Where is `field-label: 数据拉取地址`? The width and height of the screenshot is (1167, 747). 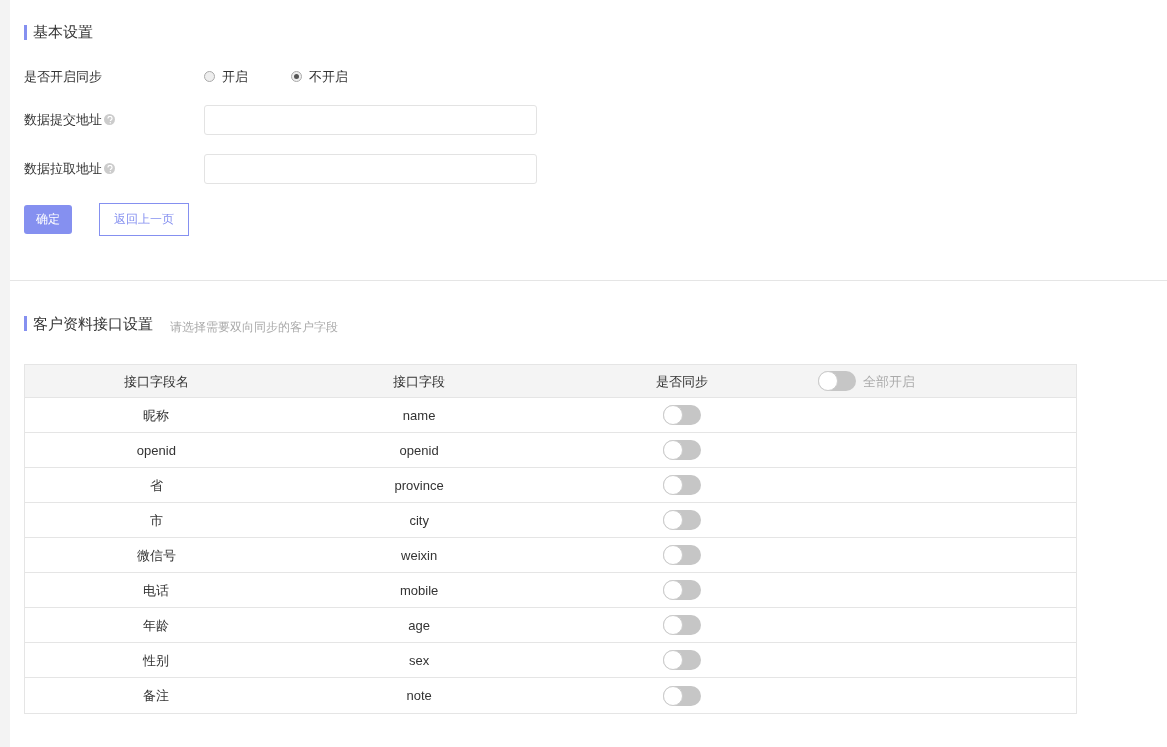
field-label: 数据拉取地址 is located at coordinates (63, 168).